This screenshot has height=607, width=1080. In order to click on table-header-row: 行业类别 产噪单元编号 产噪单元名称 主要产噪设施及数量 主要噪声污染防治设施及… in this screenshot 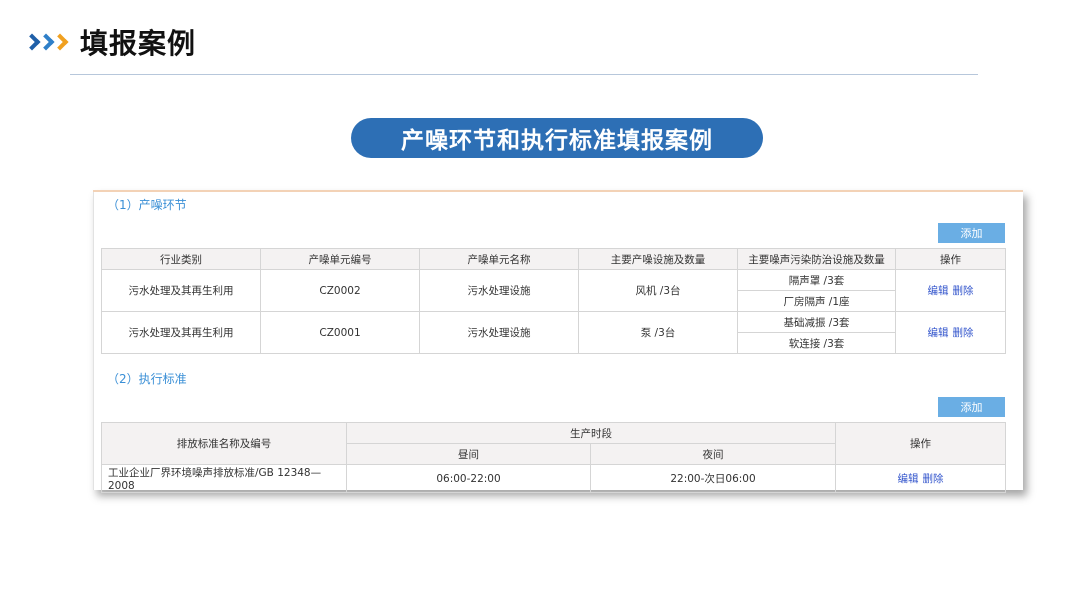, I will do `click(553, 259)`.